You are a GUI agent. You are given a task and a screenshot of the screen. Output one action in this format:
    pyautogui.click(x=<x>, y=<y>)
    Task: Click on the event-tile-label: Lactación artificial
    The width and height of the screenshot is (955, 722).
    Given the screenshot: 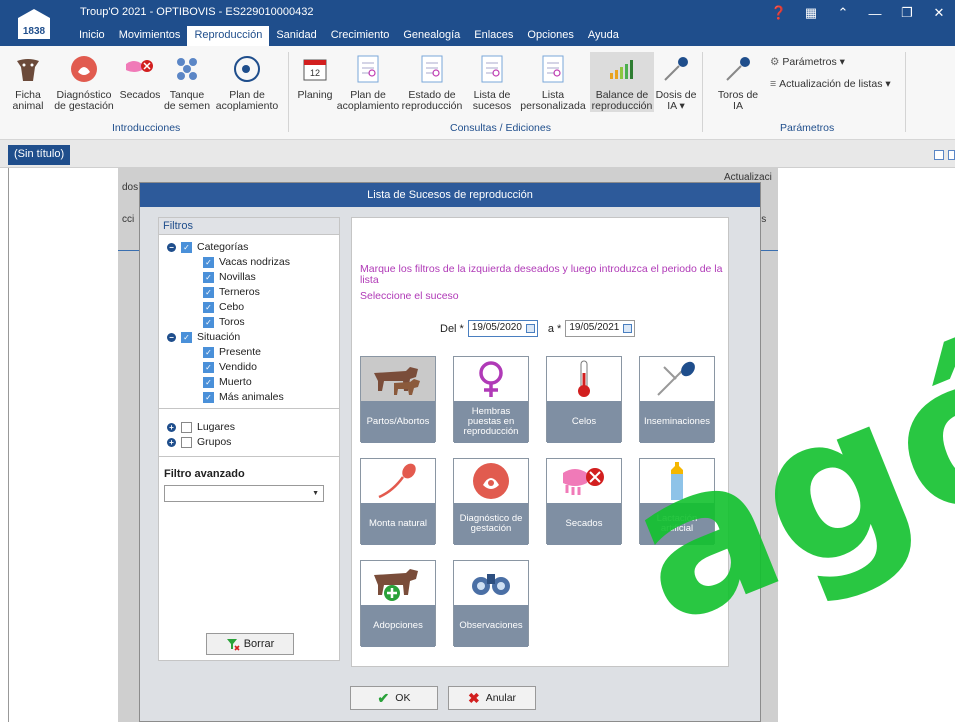 What is the action you would take?
    pyautogui.click(x=677, y=524)
    